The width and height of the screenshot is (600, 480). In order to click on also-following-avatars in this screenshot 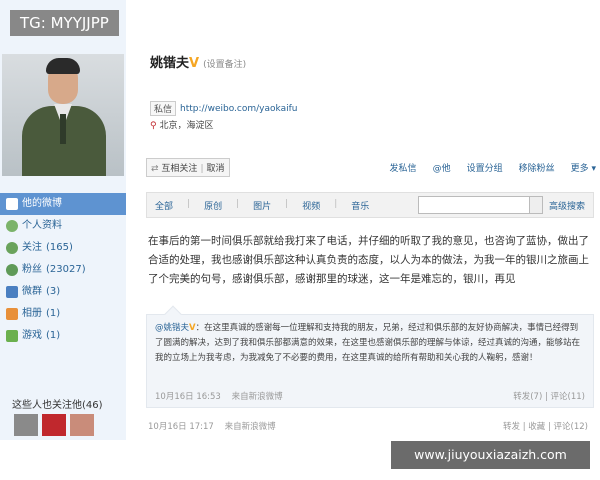, I will do `click(54, 425)`.